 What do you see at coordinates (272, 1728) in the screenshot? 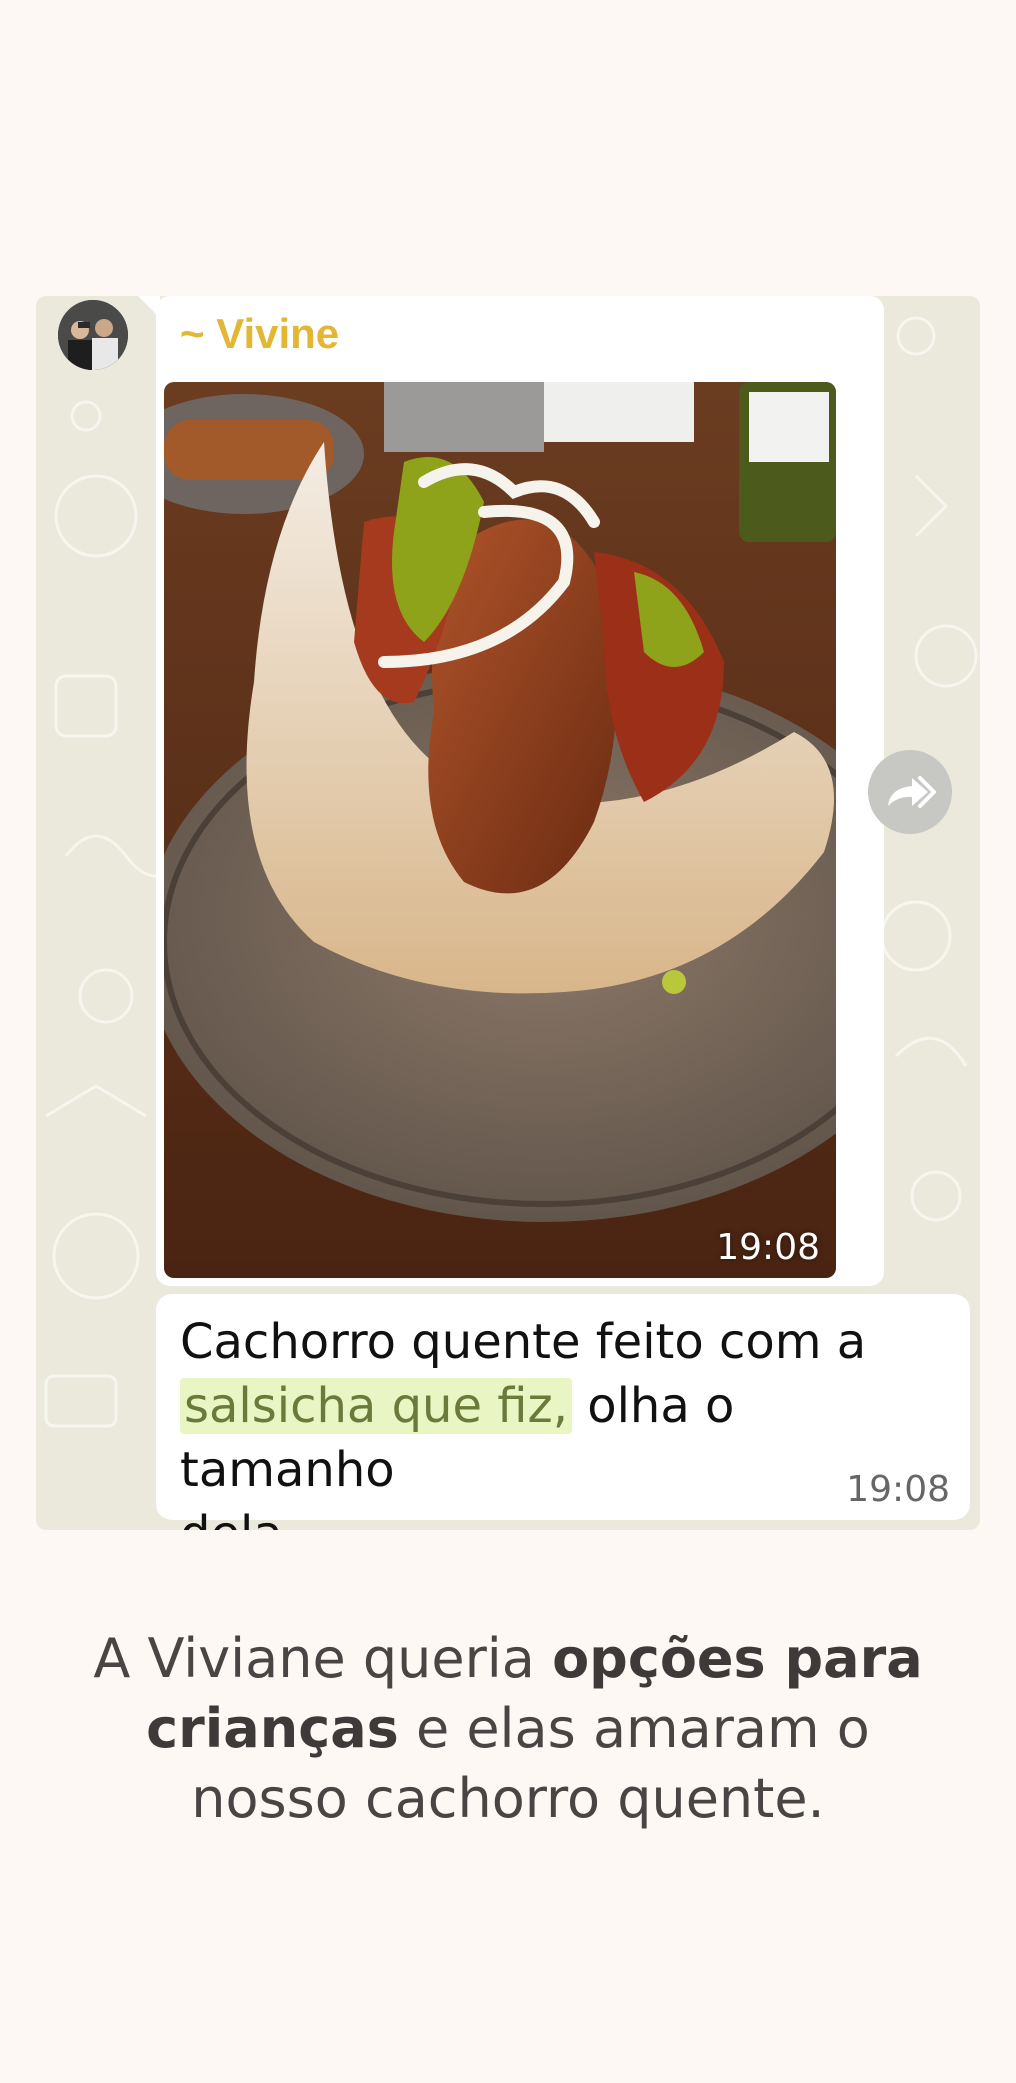
I see `caption-bold-2: crianças` at bounding box center [272, 1728].